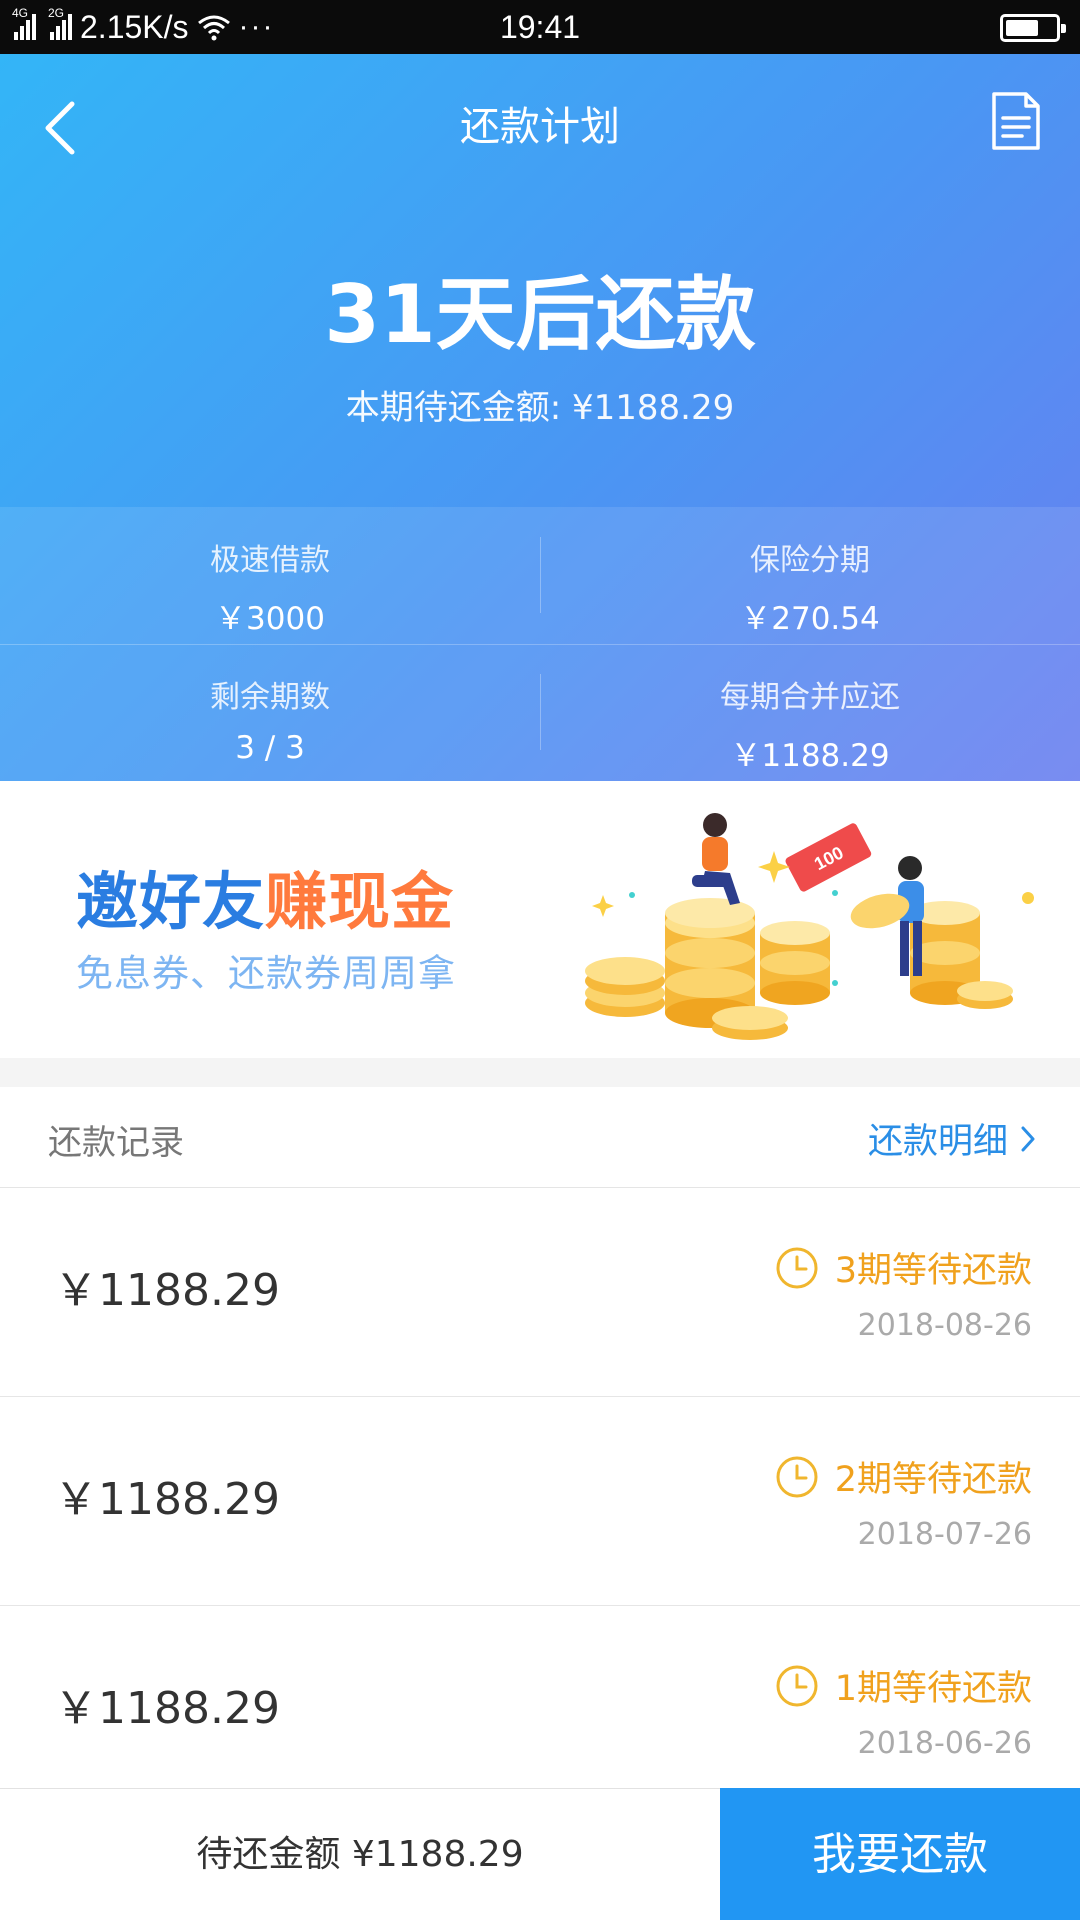 This screenshot has height=1920, width=1080. I want to click on stat-value: ￥270.54, so click(810, 619).